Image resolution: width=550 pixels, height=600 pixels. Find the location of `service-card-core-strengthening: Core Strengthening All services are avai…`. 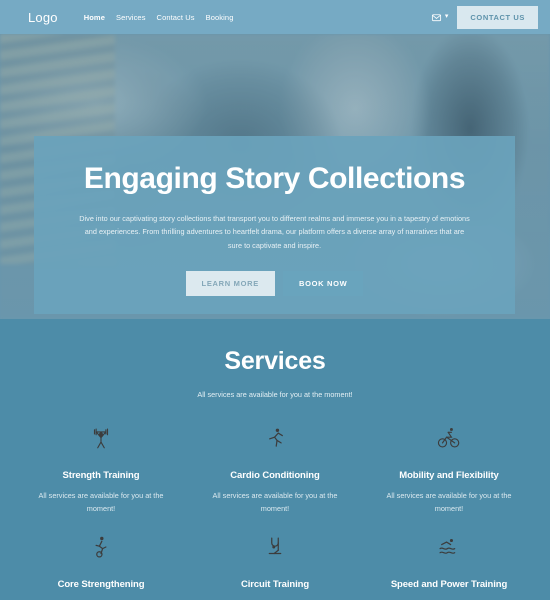

service-card-core-strengthening: Core Strengthening All services are avai… is located at coordinates (101, 565).